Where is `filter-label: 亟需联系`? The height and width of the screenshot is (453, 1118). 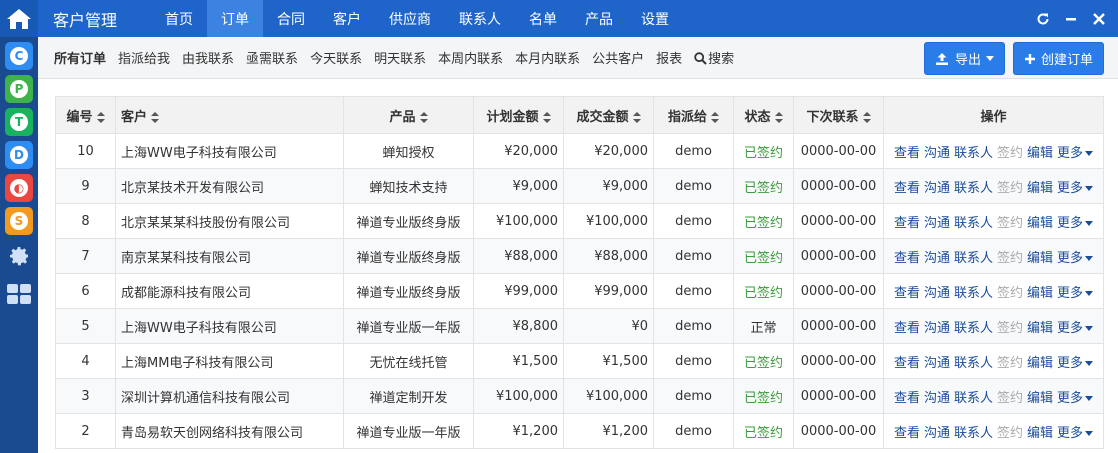
filter-label: 亟需联系 is located at coordinates (272, 59).